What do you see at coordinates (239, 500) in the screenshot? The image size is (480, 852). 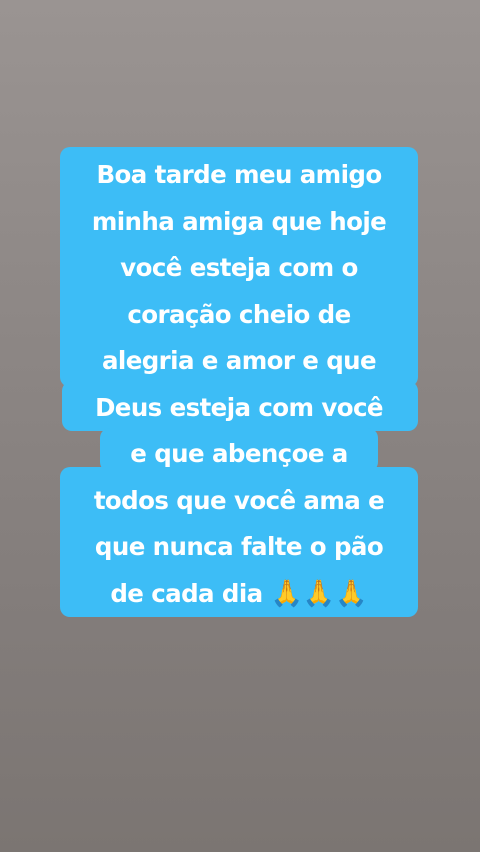 I see `story-line: todos que você ama e` at bounding box center [239, 500].